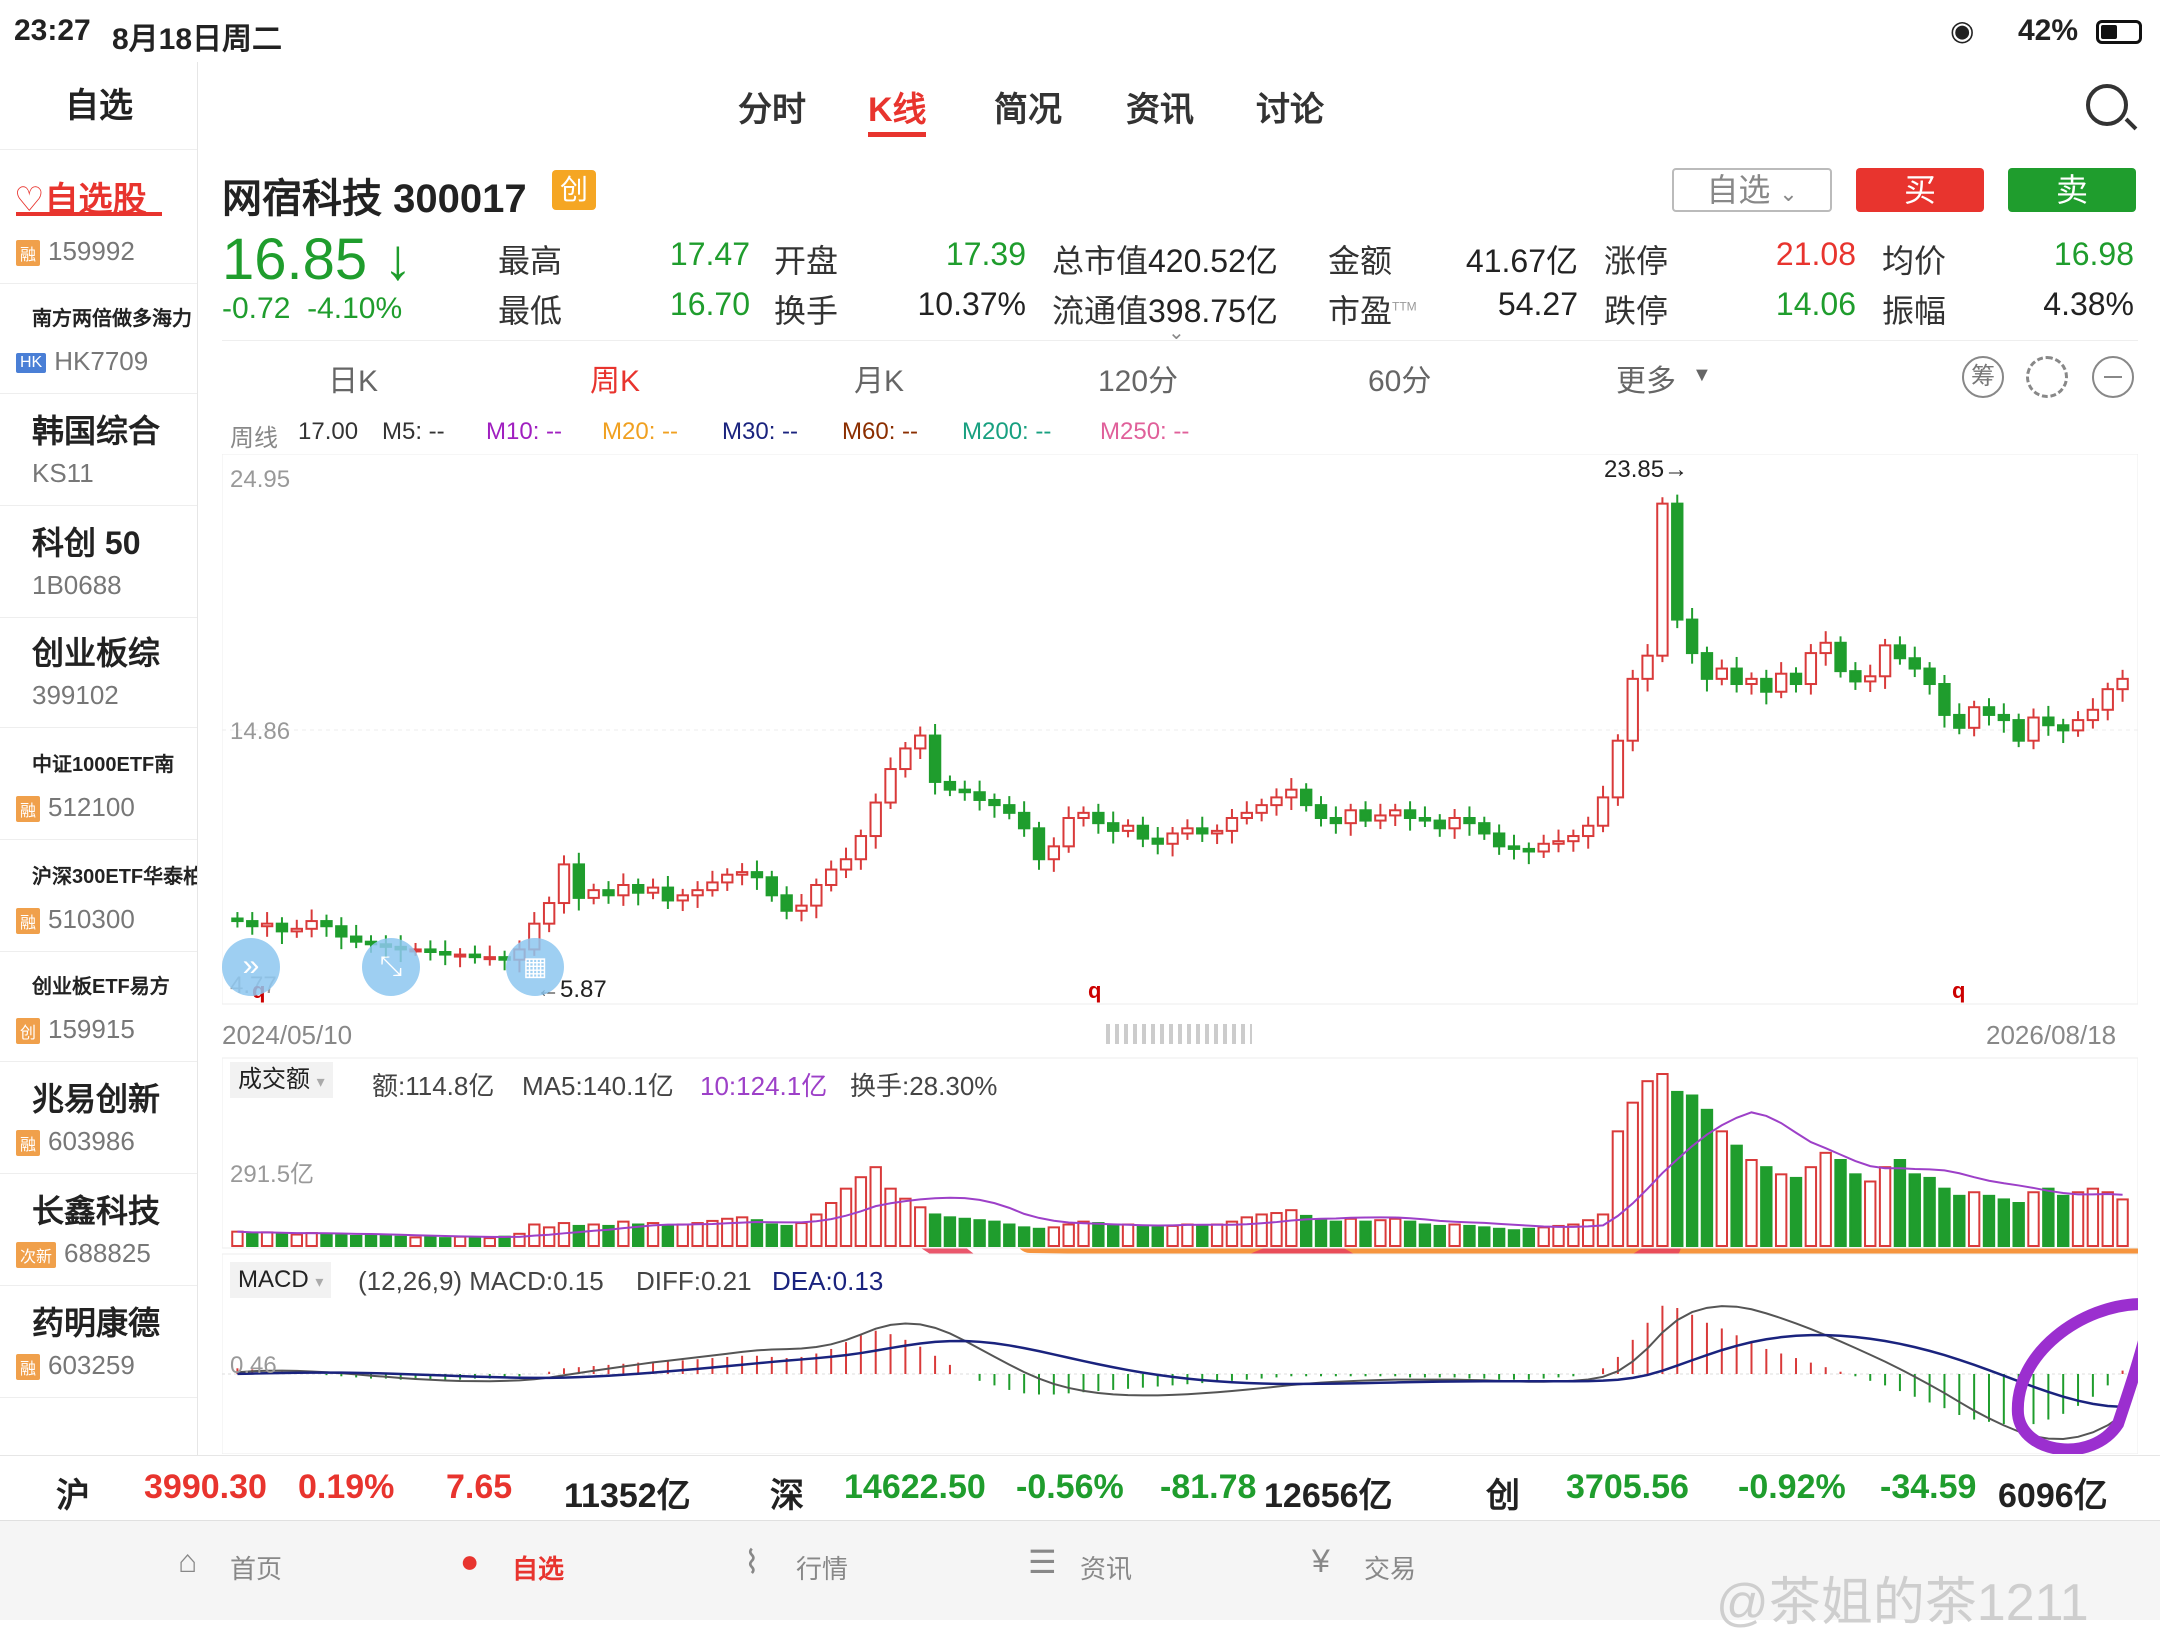 Image resolution: width=2160 pixels, height=1635 pixels. What do you see at coordinates (98, 450) in the screenshot?
I see `sidebar-item: 韩国综合 KS11` at bounding box center [98, 450].